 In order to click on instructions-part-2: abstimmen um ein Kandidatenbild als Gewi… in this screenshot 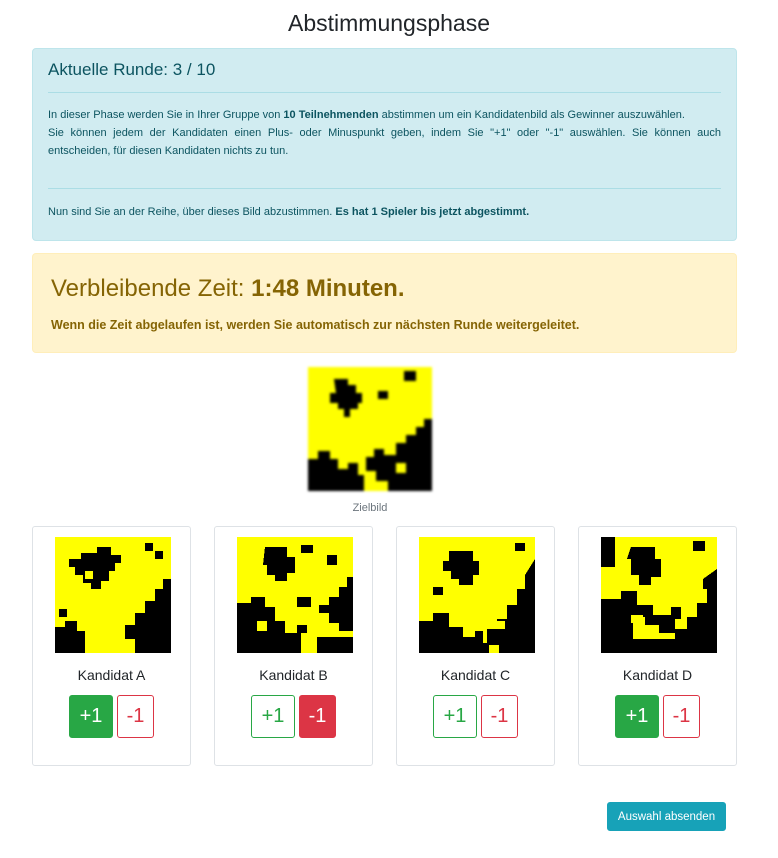, I will do `click(531, 115)`.